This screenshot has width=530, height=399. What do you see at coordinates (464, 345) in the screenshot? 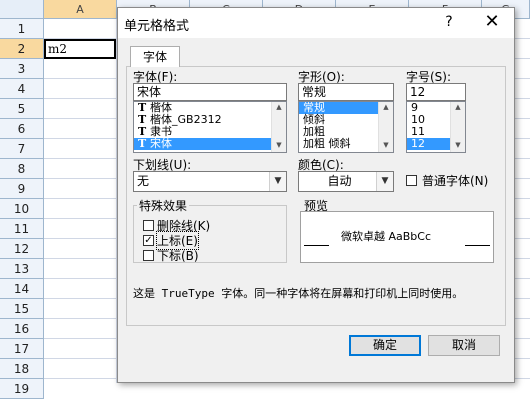
I see `cancel-button: 取消` at bounding box center [464, 345].